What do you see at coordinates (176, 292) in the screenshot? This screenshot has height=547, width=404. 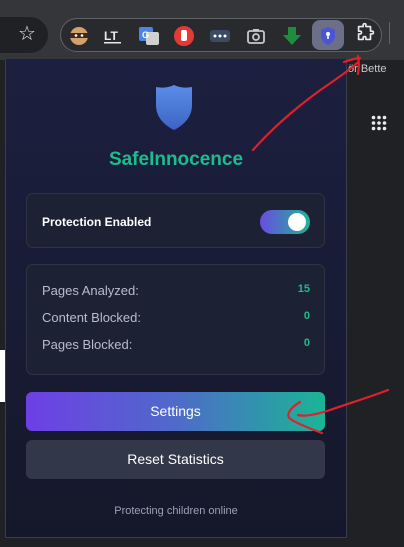 I see `stat-row-pages-analyzed: Pages Analyzed: 15` at bounding box center [176, 292].